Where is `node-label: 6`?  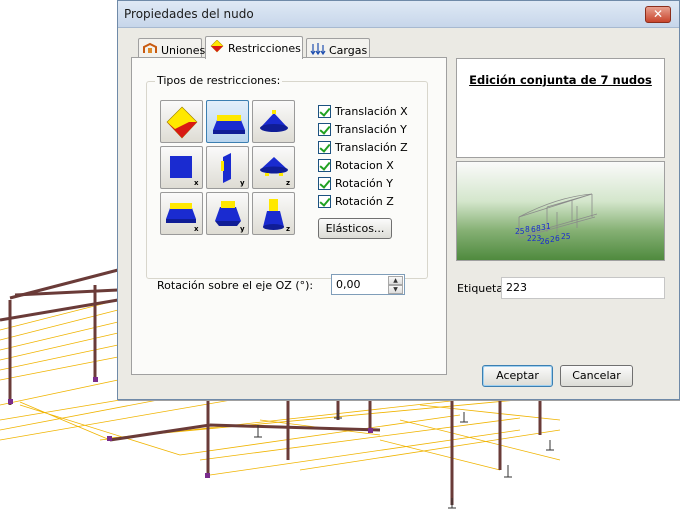 node-label: 6 is located at coordinates (557, 238).